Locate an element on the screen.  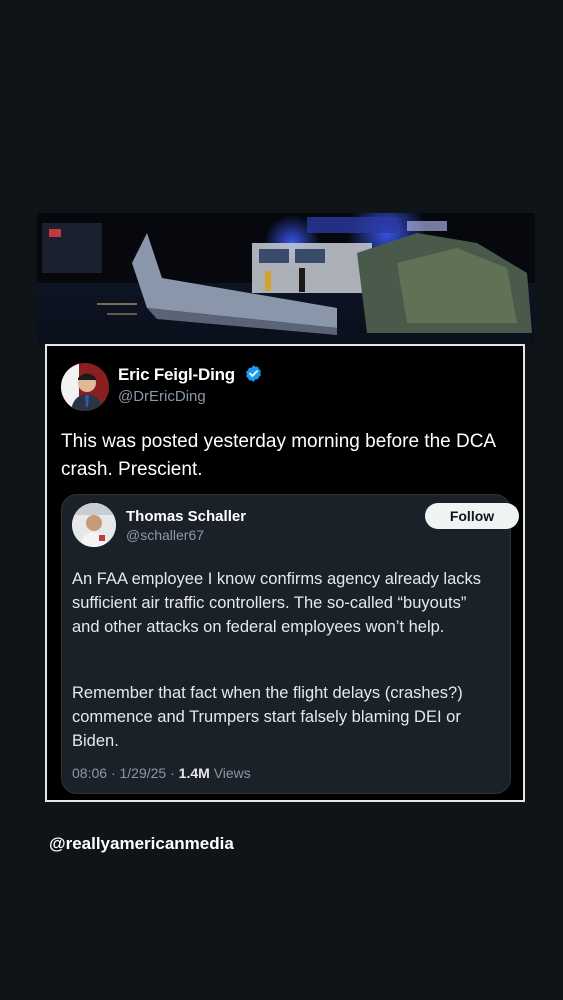
crash-scene-photo is located at coordinates (286, 279).